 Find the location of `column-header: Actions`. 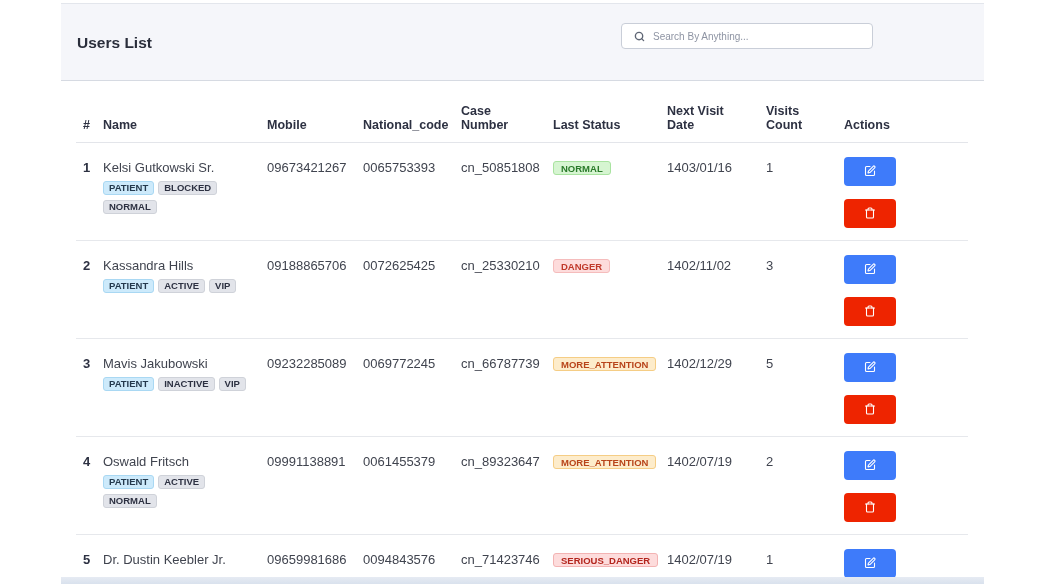

column-header: Actions is located at coordinates (867, 125).